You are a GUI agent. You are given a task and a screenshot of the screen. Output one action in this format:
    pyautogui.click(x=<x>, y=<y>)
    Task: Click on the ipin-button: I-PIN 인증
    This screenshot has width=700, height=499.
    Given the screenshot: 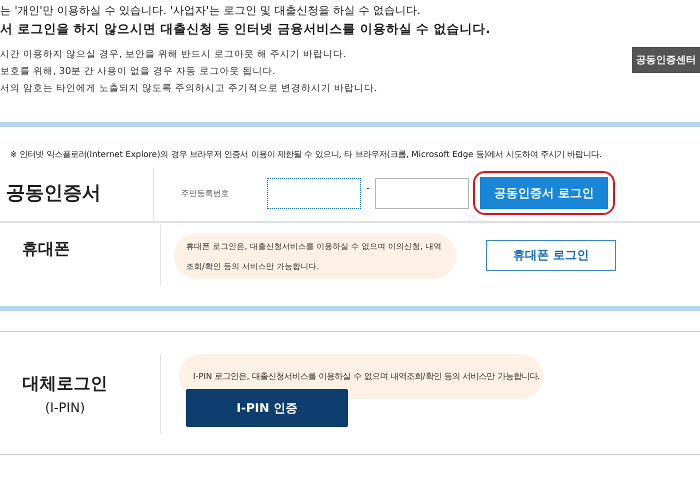 What is the action you would take?
    pyautogui.click(x=267, y=408)
    